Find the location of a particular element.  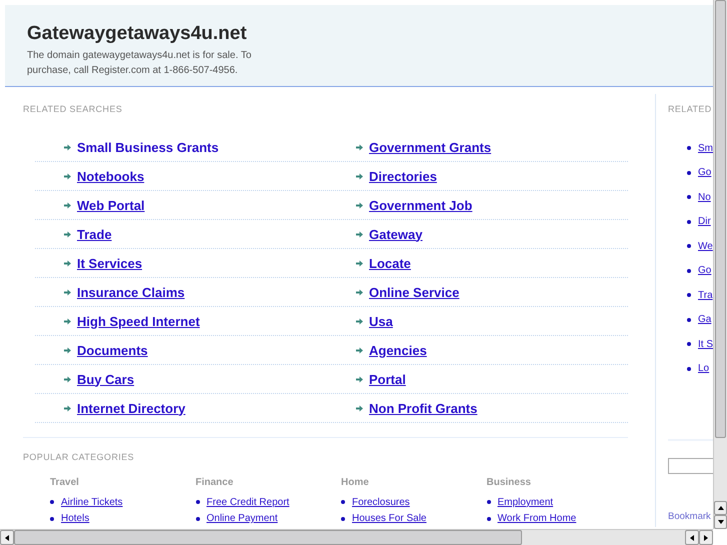

category-link: Airline Tickets is located at coordinates (92, 502).